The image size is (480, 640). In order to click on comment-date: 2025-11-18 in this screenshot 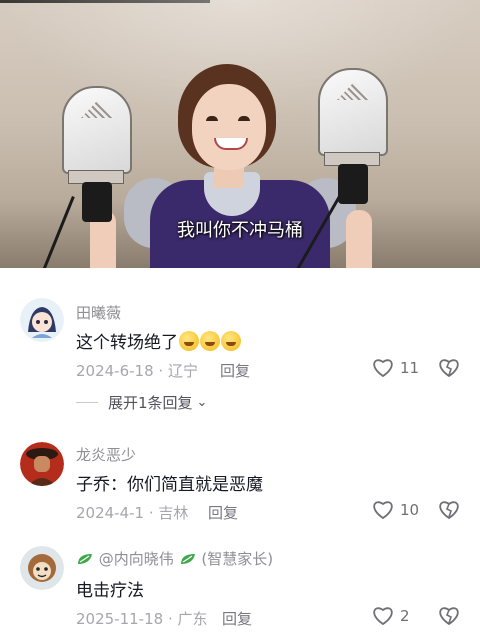, I will do `click(120, 619)`.